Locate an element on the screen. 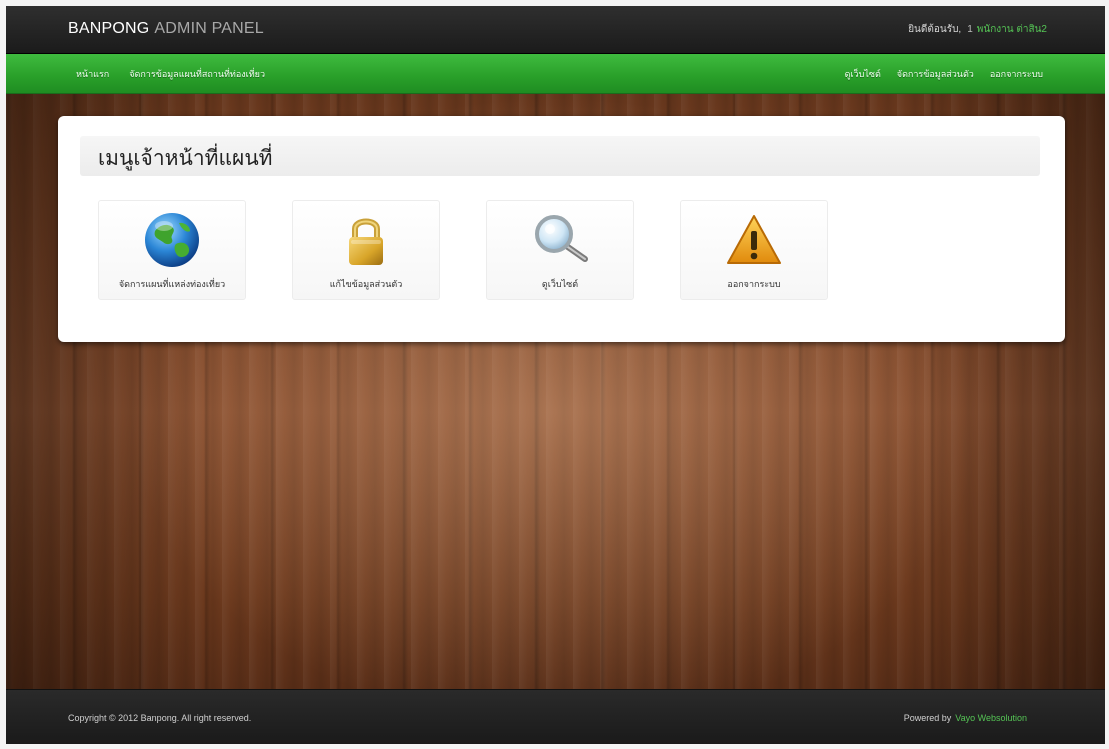 Image resolution: width=1109 pixels, height=749 pixels. nav-item-logout: ออกจากระบบ is located at coordinates (1016, 74).